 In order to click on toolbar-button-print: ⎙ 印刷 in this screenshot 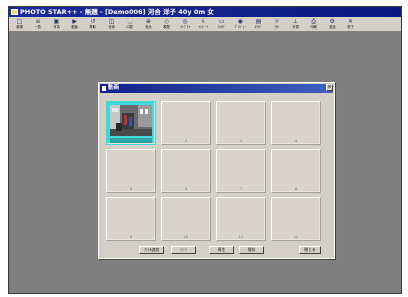, I will do `click(313, 24)`.